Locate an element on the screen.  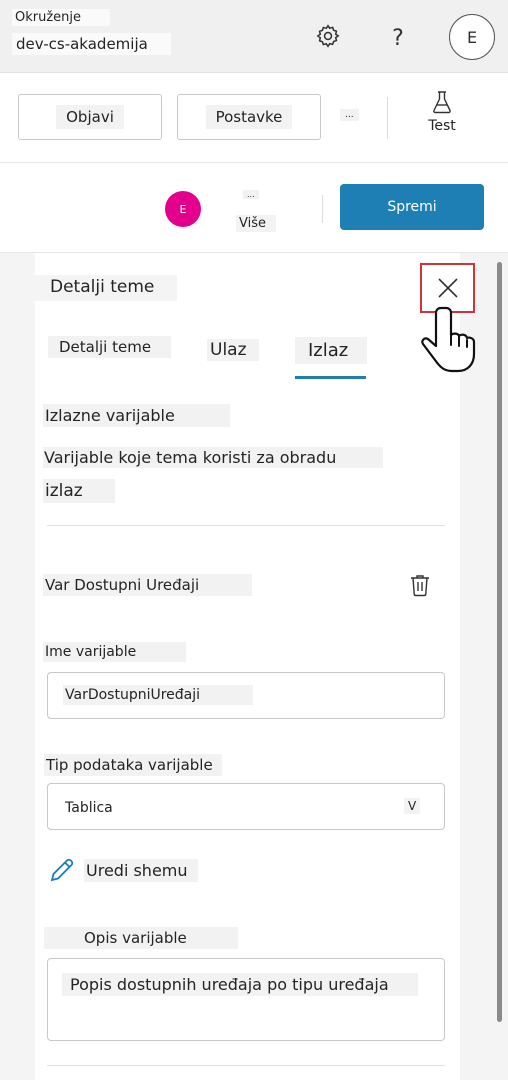
variable-type-dropdown: Tablica V is located at coordinates (246, 806).